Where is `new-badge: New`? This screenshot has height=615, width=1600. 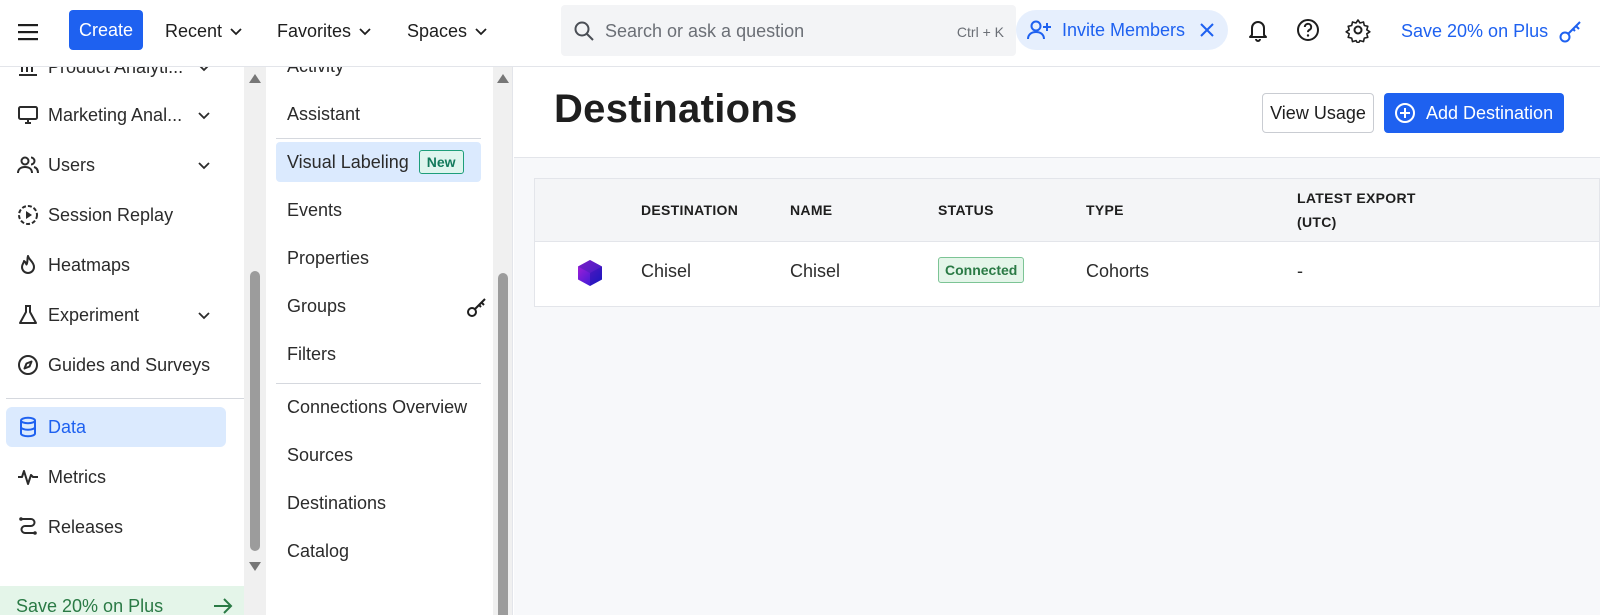 new-badge: New is located at coordinates (441, 162).